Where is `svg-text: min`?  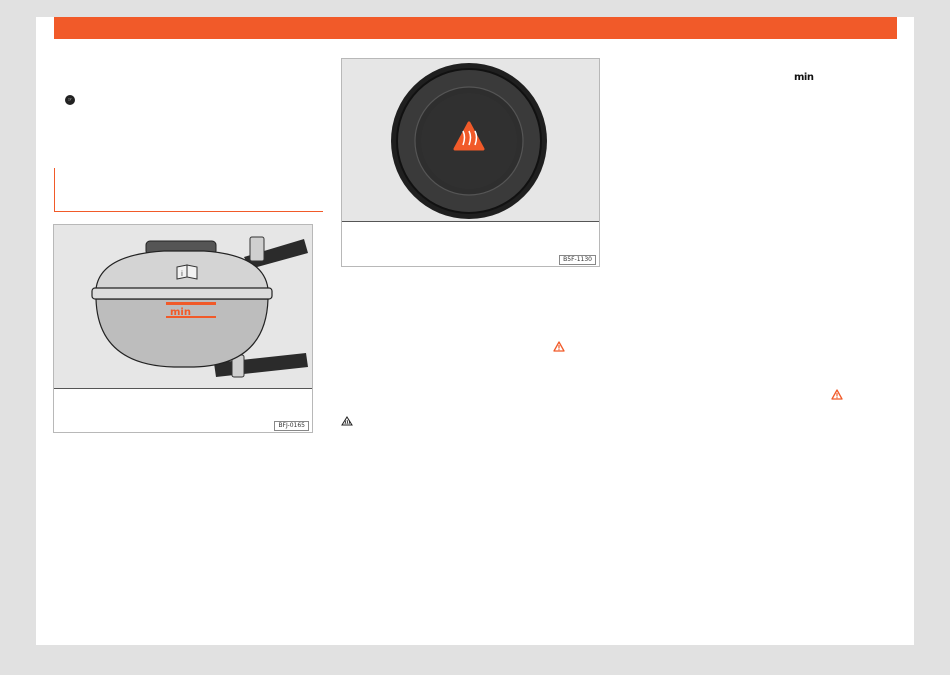
svg-text: min is located at coordinates (180, 312).